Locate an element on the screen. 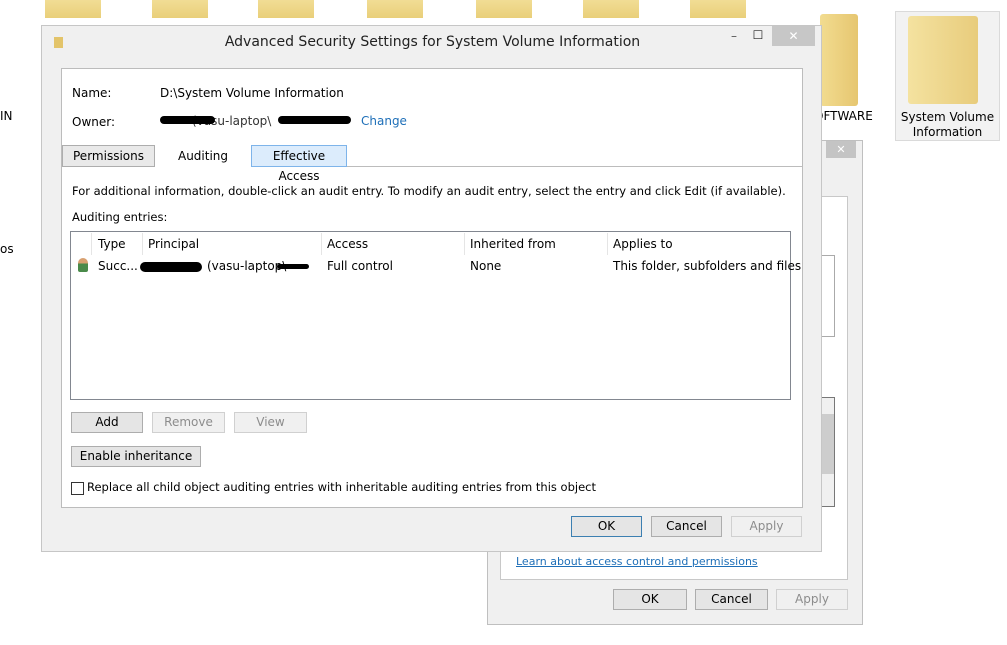 The height and width of the screenshot is (645, 1007). enable-inheritance-button: Enable inheritance is located at coordinates (136, 456).